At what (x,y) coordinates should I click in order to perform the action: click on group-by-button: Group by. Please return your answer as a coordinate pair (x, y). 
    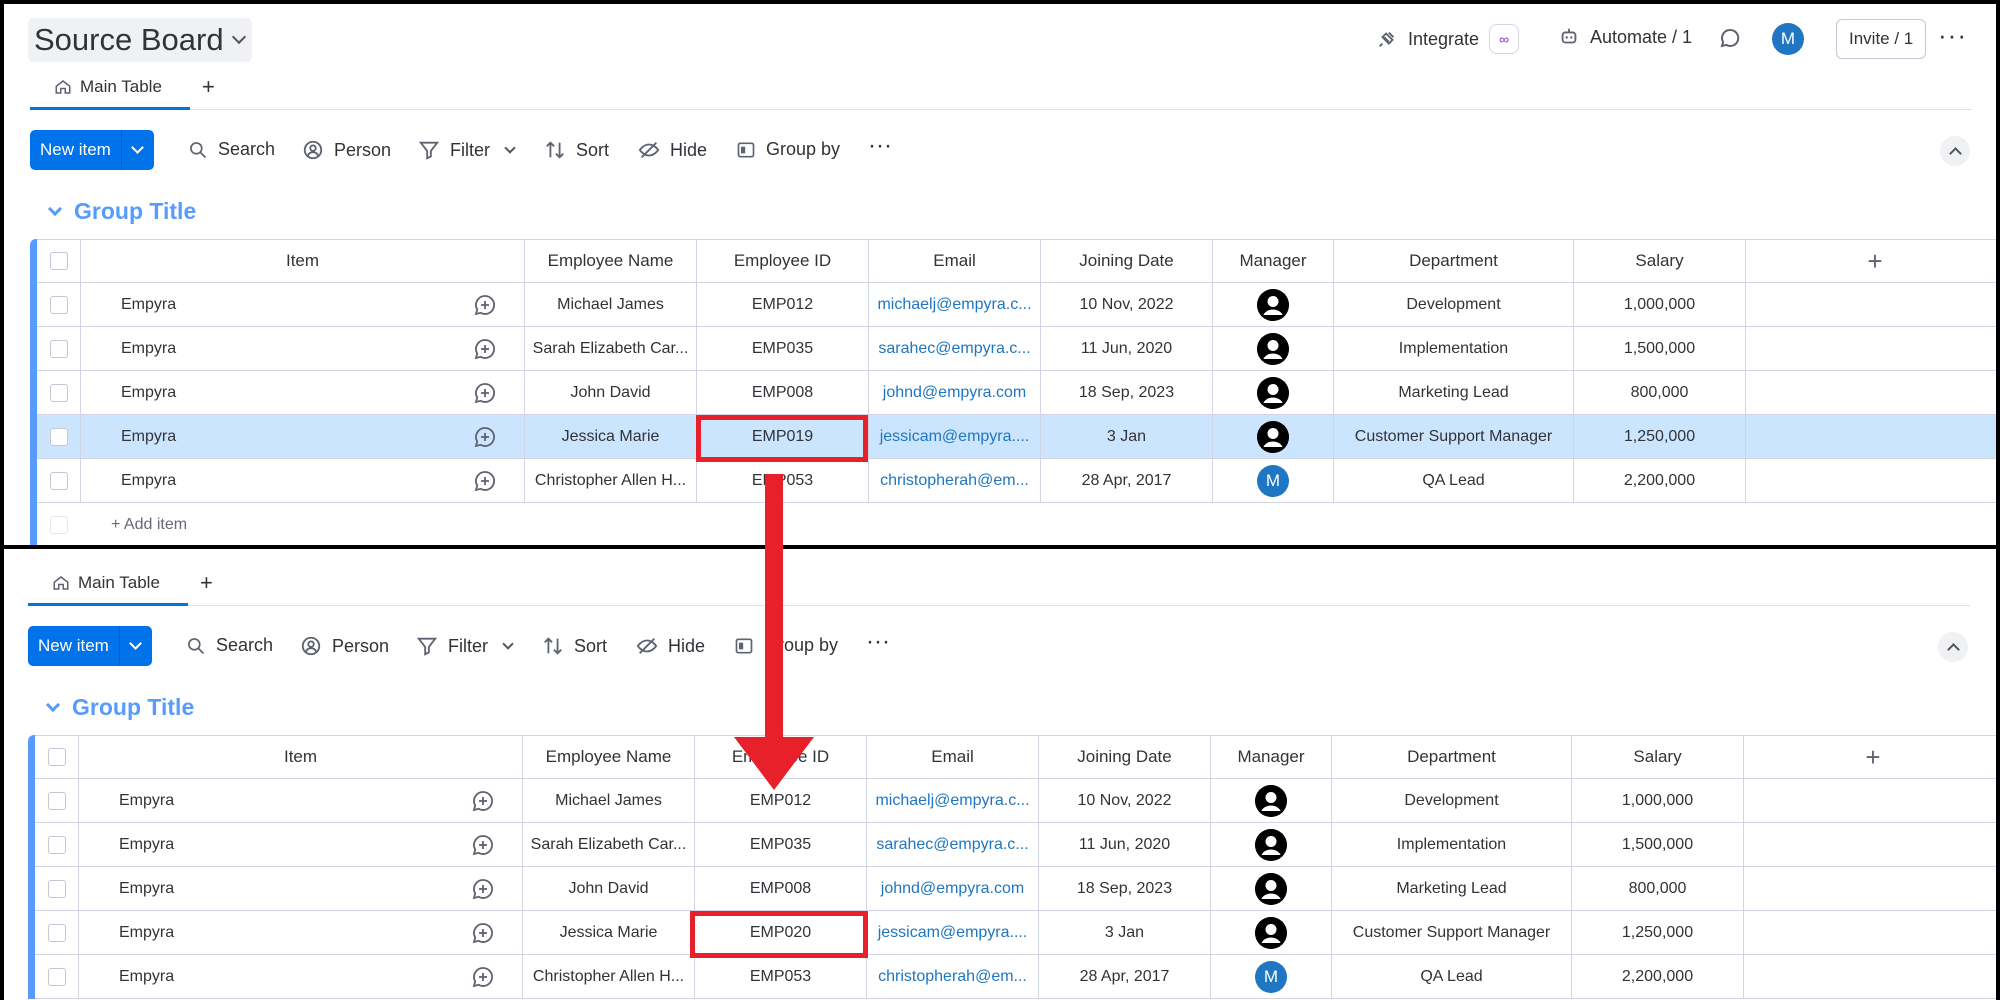
    Looking at the image, I should click on (786, 645).